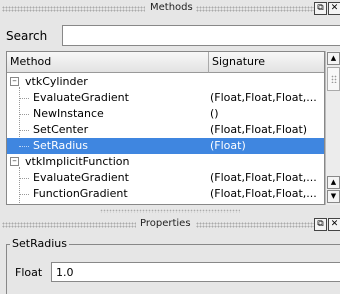  I want to click on tree-group-name: vtkCylinder, so click(56, 81).